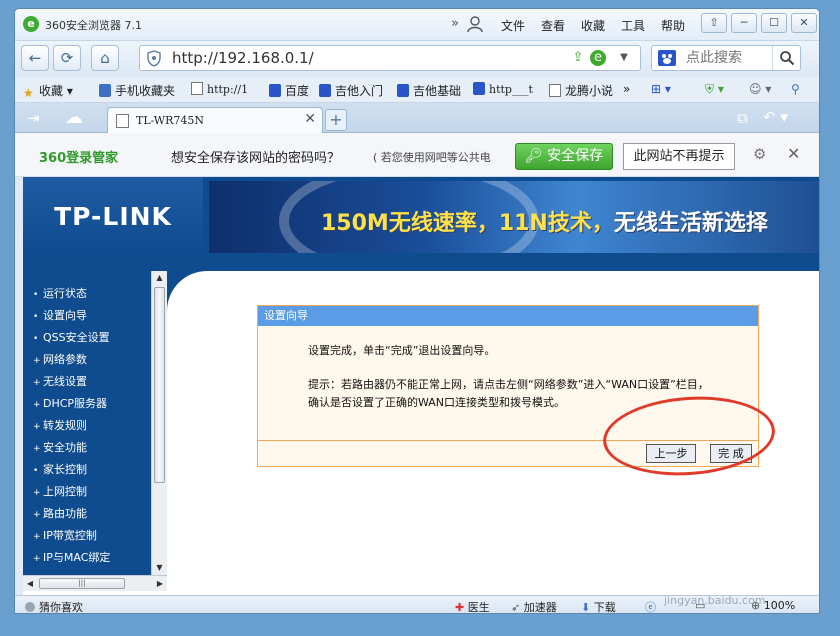 This screenshot has height=636, width=840. Describe the element at coordinates (455, 23) in the screenshot. I see `chevron-right-icon: »` at that location.